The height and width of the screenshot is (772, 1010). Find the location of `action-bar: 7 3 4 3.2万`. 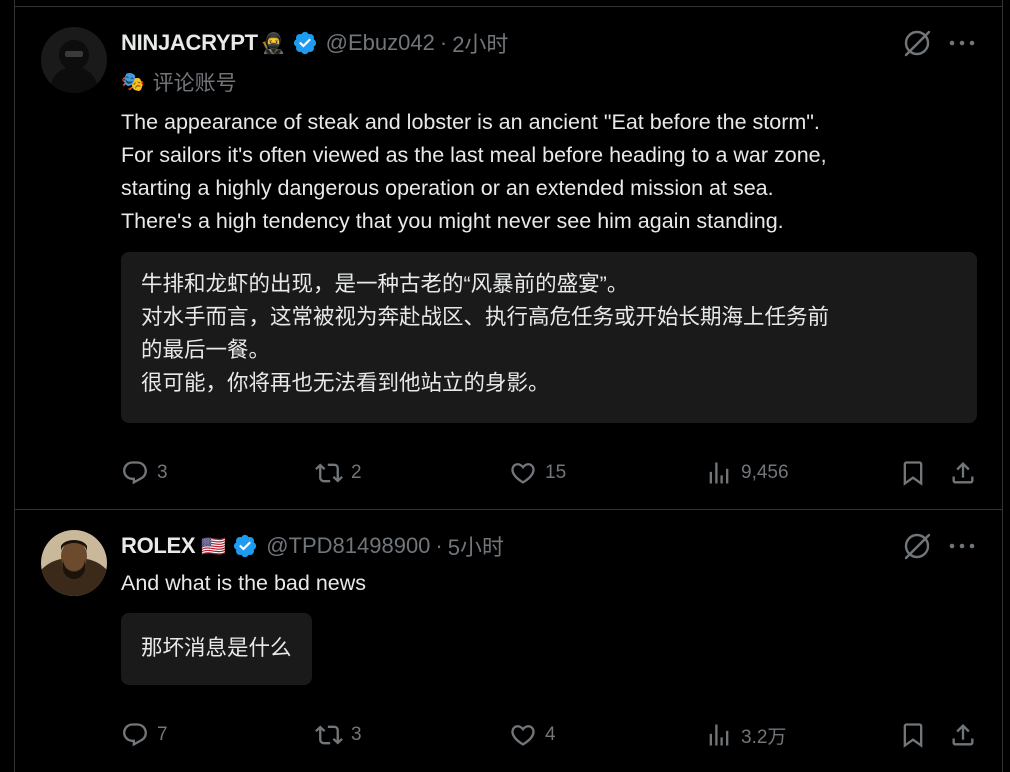

action-bar: 7 3 4 3.2万 is located at coordinates (555, 735).